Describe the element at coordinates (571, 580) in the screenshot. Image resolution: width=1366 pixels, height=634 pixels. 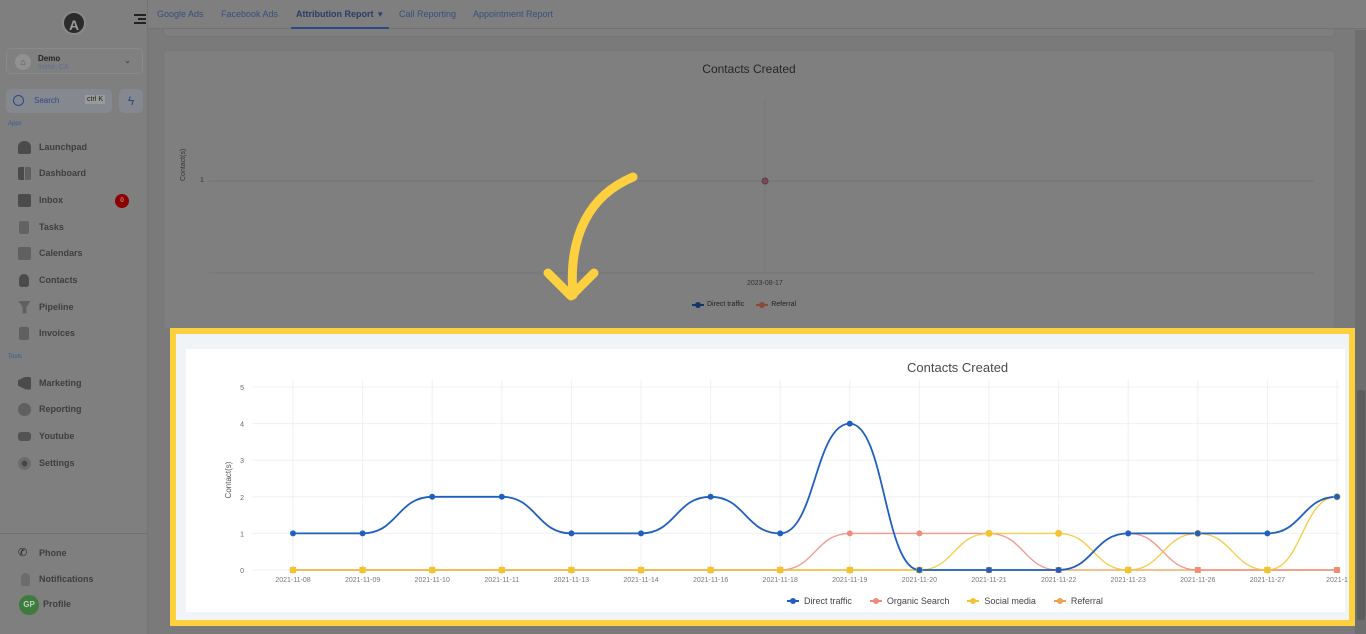
I see `x-tick-label: 2021-11-13` at that location.